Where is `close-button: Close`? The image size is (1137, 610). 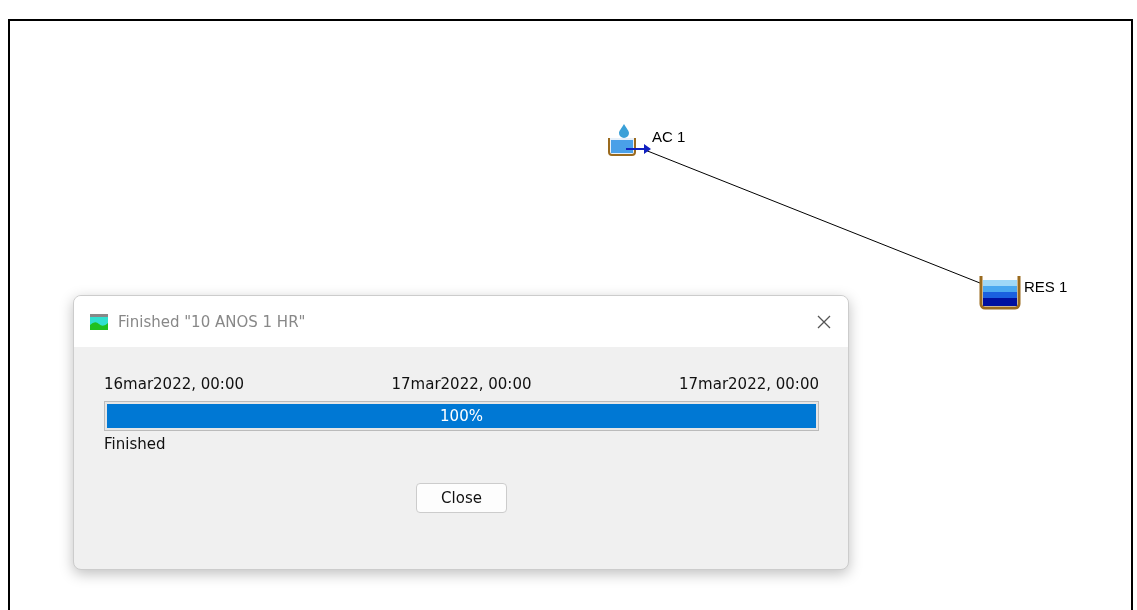
close-button: Close is located at coordinates (461, 498).